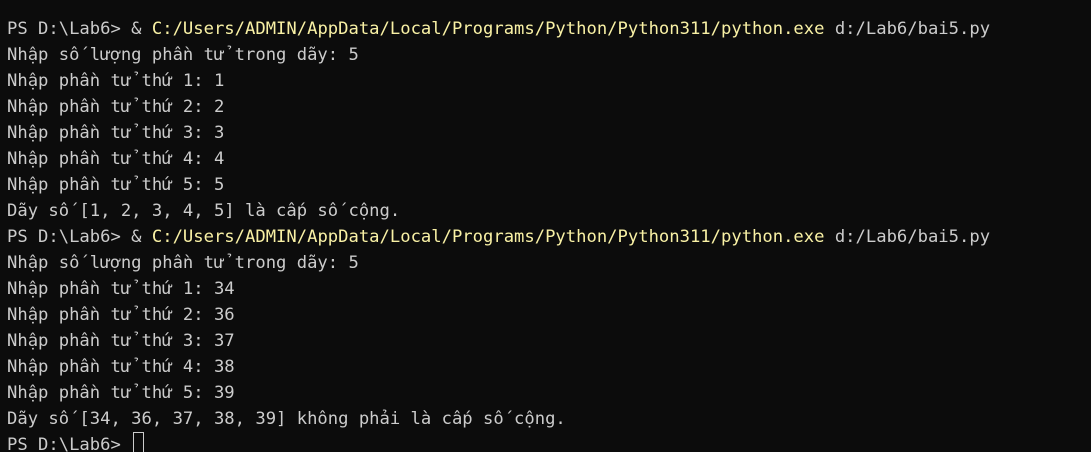 Image resolution: width=1091 pixels, height=452 pixels. I want to click on output-line: Nhập phần tử thứ 3: 3, so click(116, 133).